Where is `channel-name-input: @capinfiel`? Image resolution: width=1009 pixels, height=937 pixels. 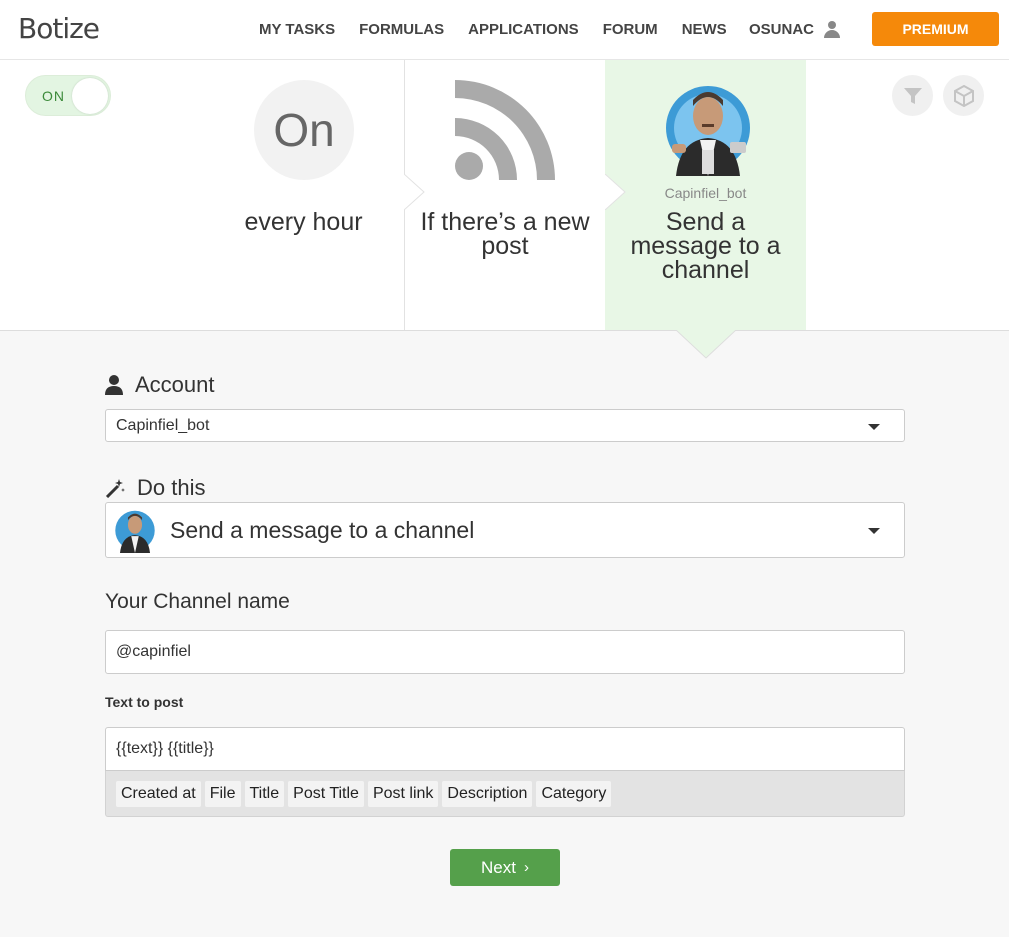 channel-name-input: @capinfiel is located at coordinates (505, 652).